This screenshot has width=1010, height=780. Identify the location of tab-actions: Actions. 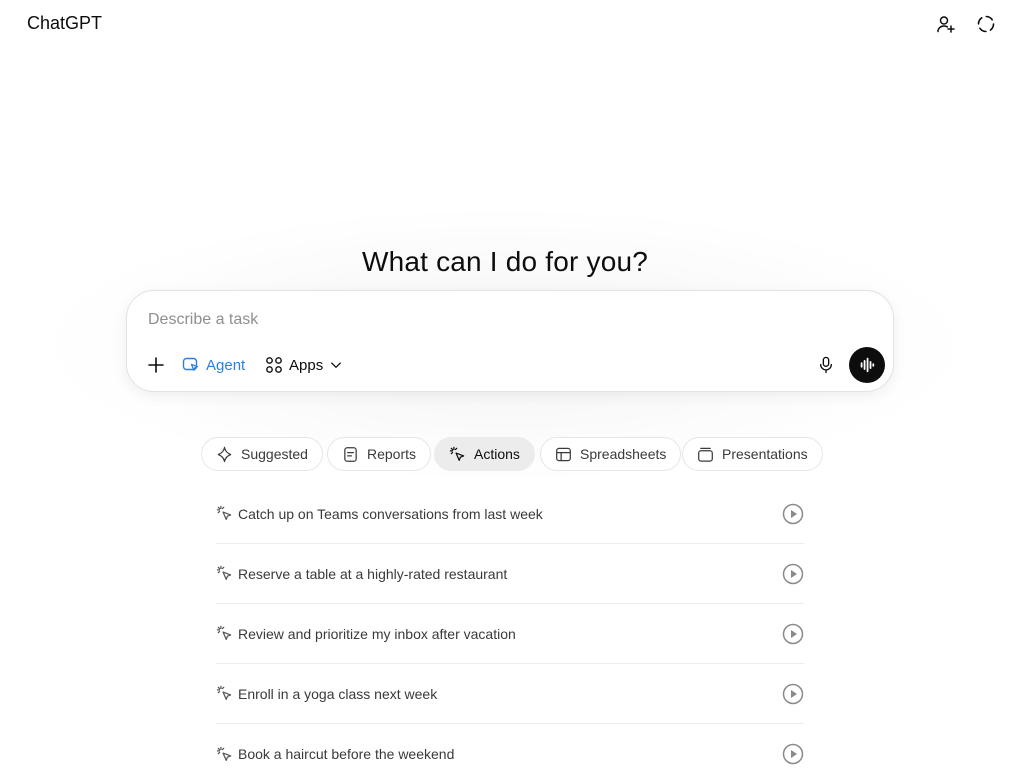
(484, 454).